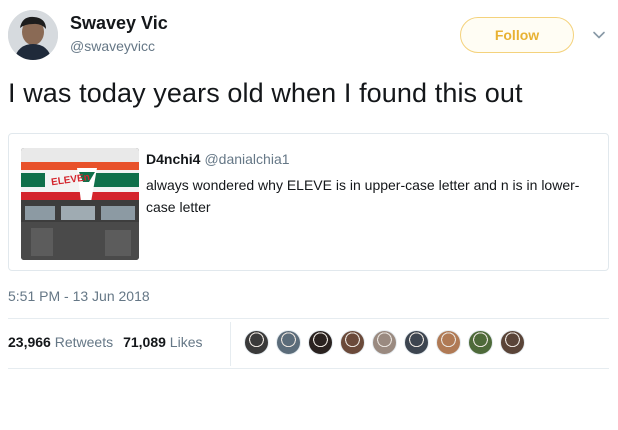 The image size is (618, 430). I want to click on store-sign-image: ELEVEn, so click(80, 204).